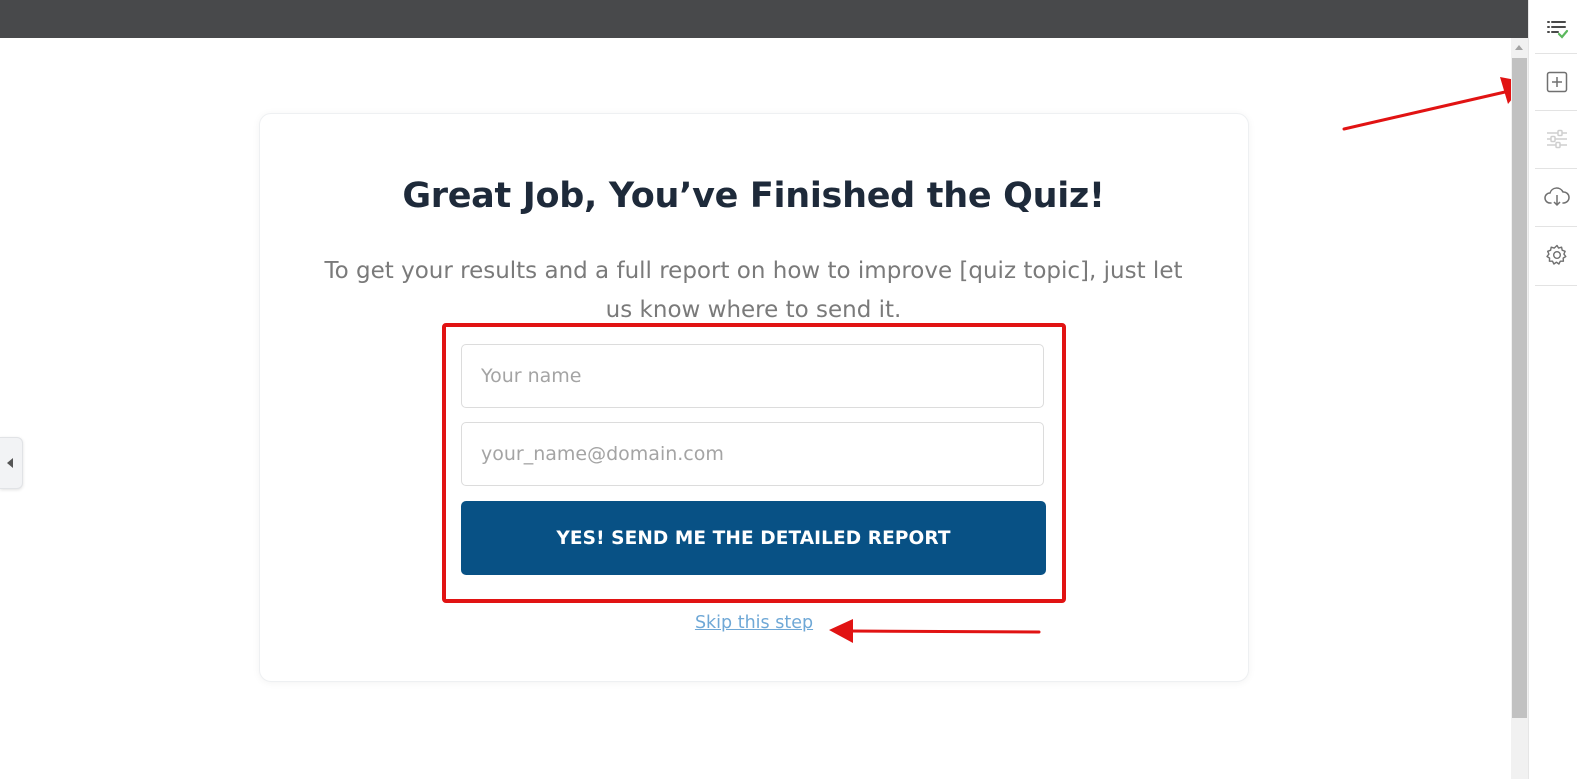  I want to click on scroll-up-arrow-icon, so click(1519, 47).